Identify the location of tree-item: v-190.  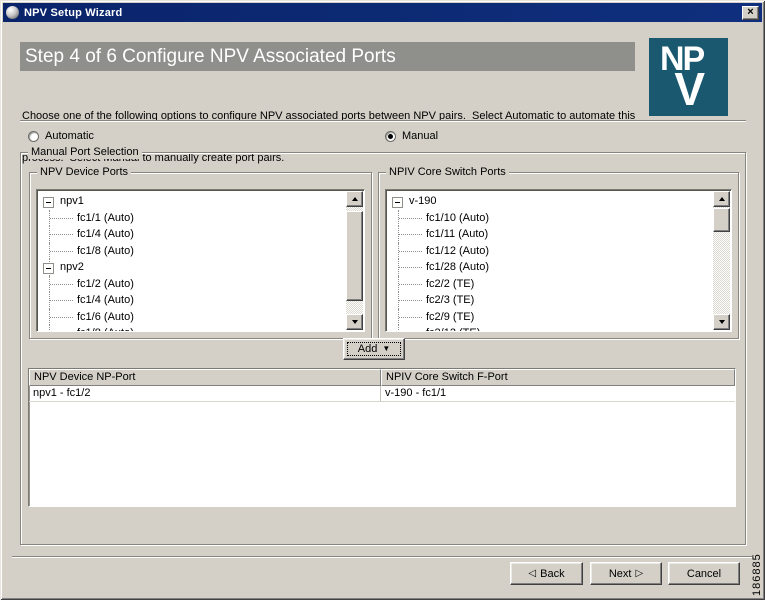
(550, 201).